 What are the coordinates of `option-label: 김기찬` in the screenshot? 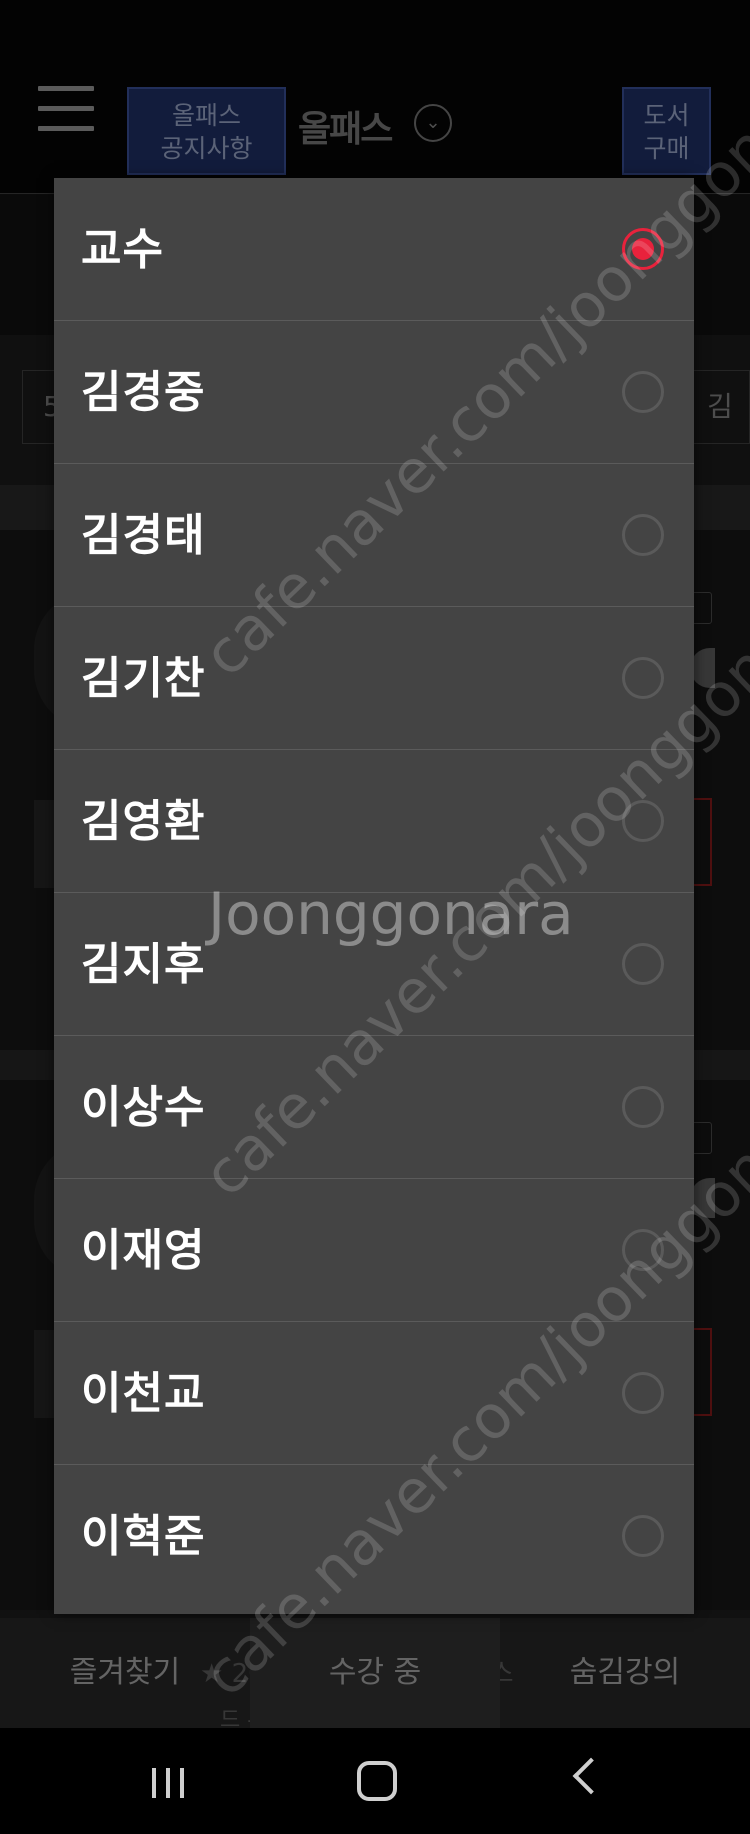 It's located at (143, 678).